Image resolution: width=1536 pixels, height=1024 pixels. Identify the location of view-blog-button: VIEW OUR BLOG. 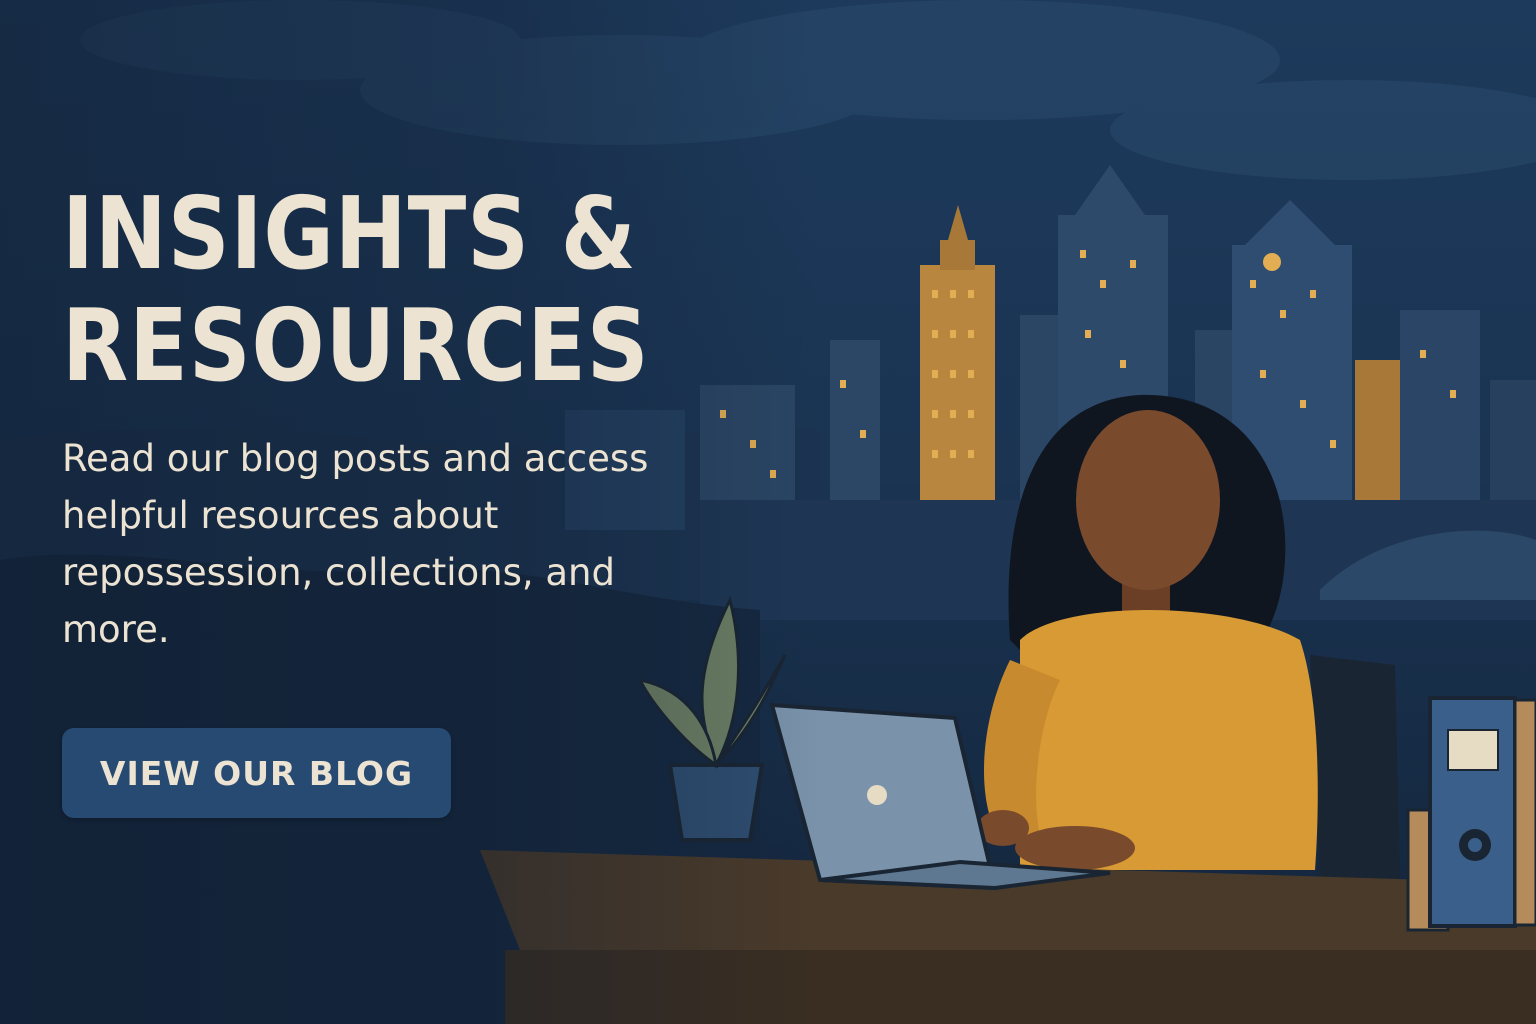
(256, 773).